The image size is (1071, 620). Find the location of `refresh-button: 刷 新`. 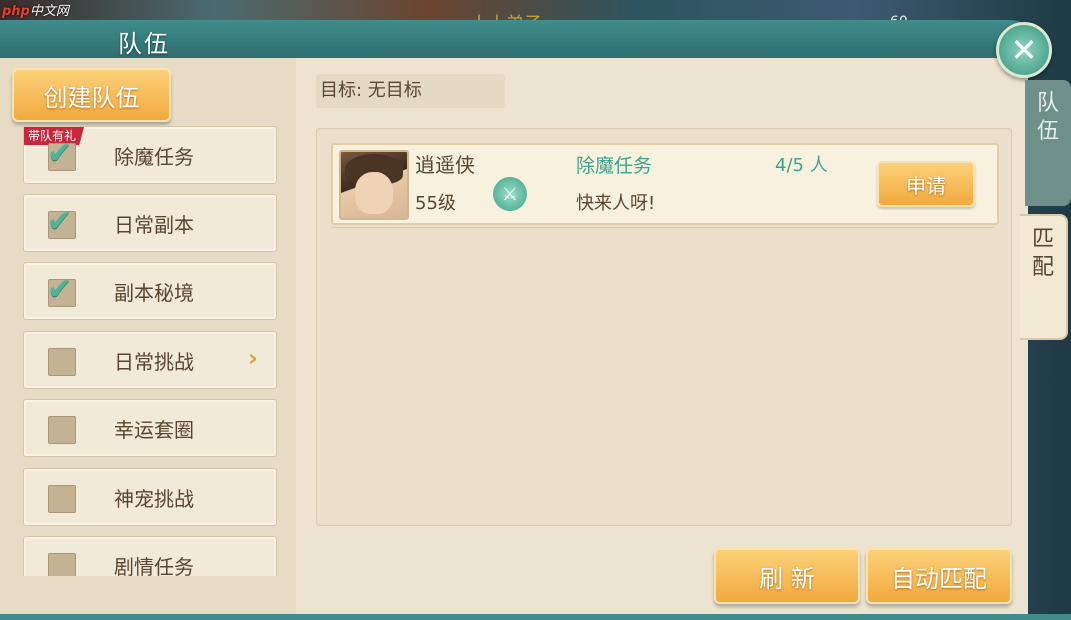

refresh-button: 刷 新 is located at coordinates (787, 576).